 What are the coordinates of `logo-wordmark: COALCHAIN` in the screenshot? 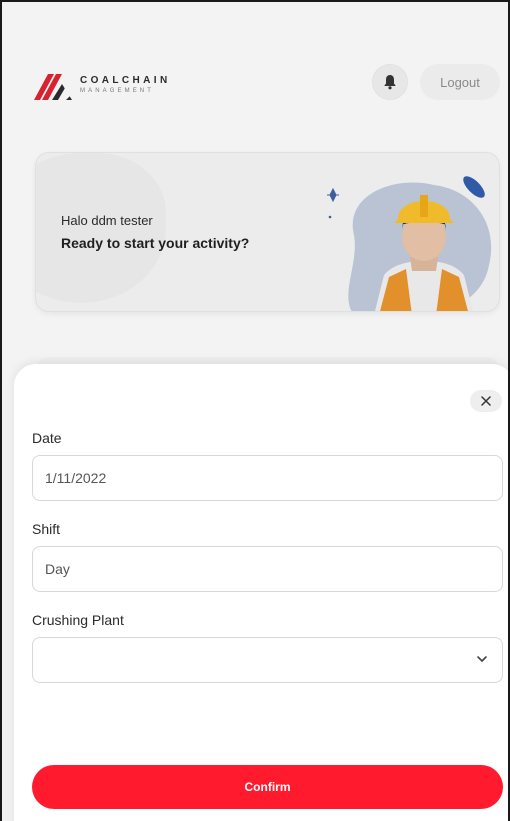 It's located at (125, 80).